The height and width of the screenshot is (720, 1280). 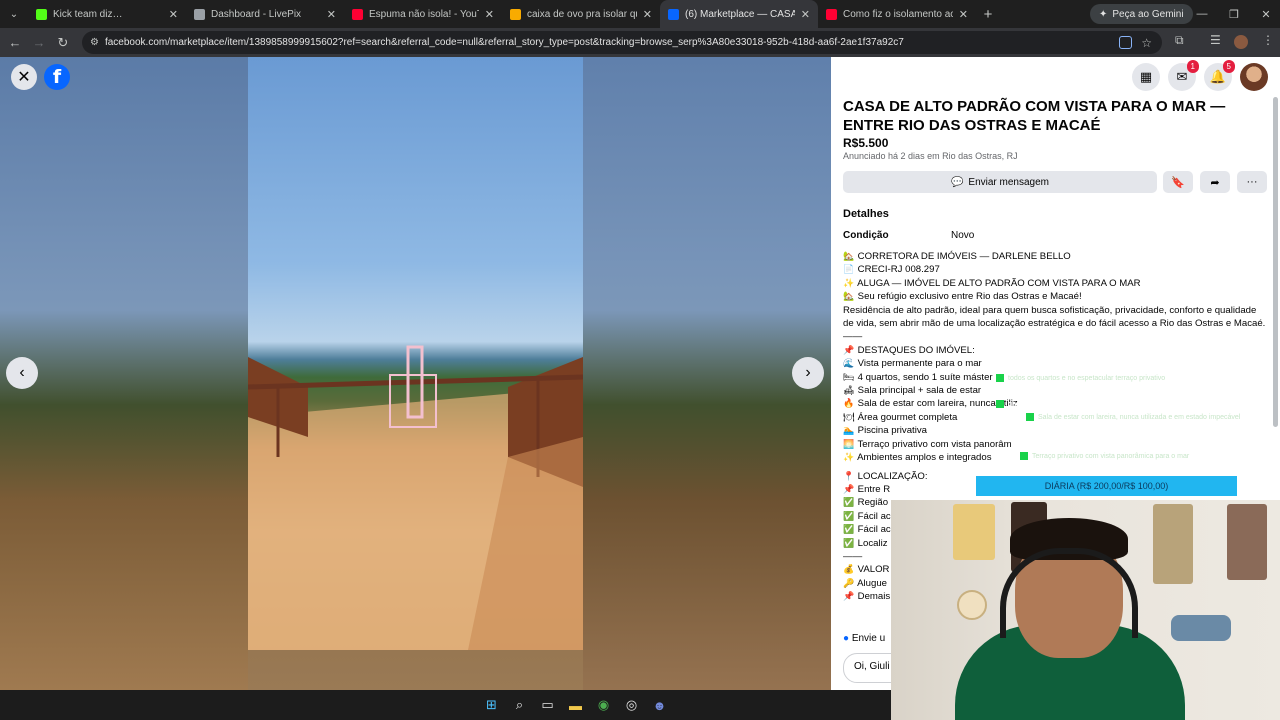 What do you see at coordinates (1125, 42) in the screenshot?
I see `translate-icon` at bounding box center [1125, 42].